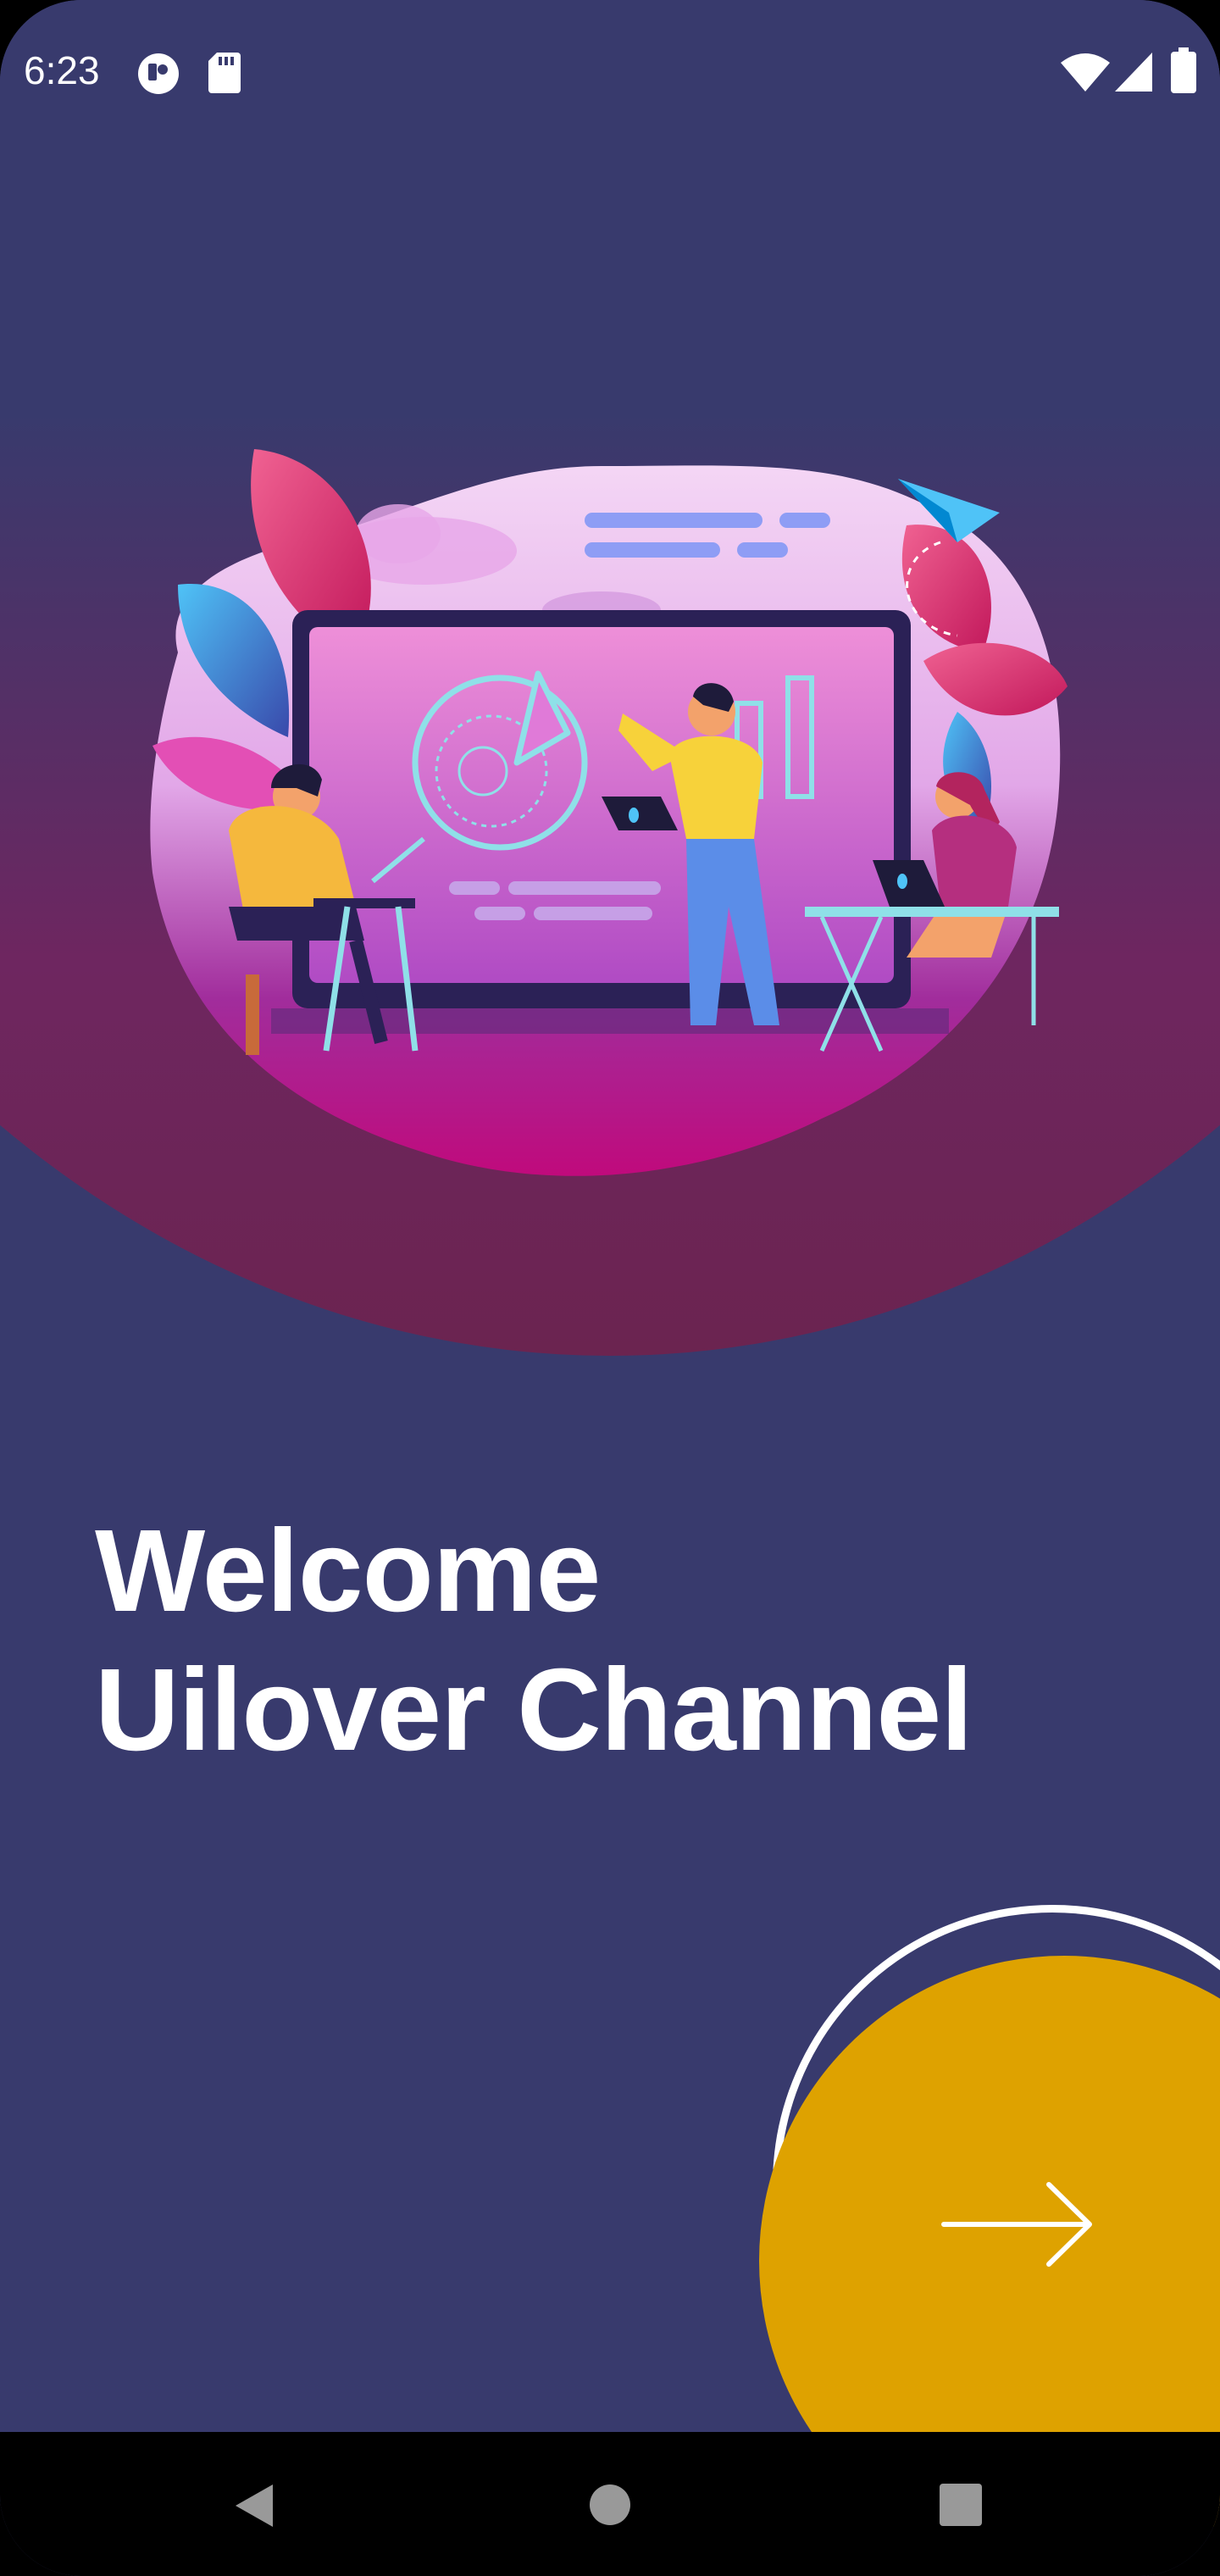  I want to click on back-button, so click(254, 2504).